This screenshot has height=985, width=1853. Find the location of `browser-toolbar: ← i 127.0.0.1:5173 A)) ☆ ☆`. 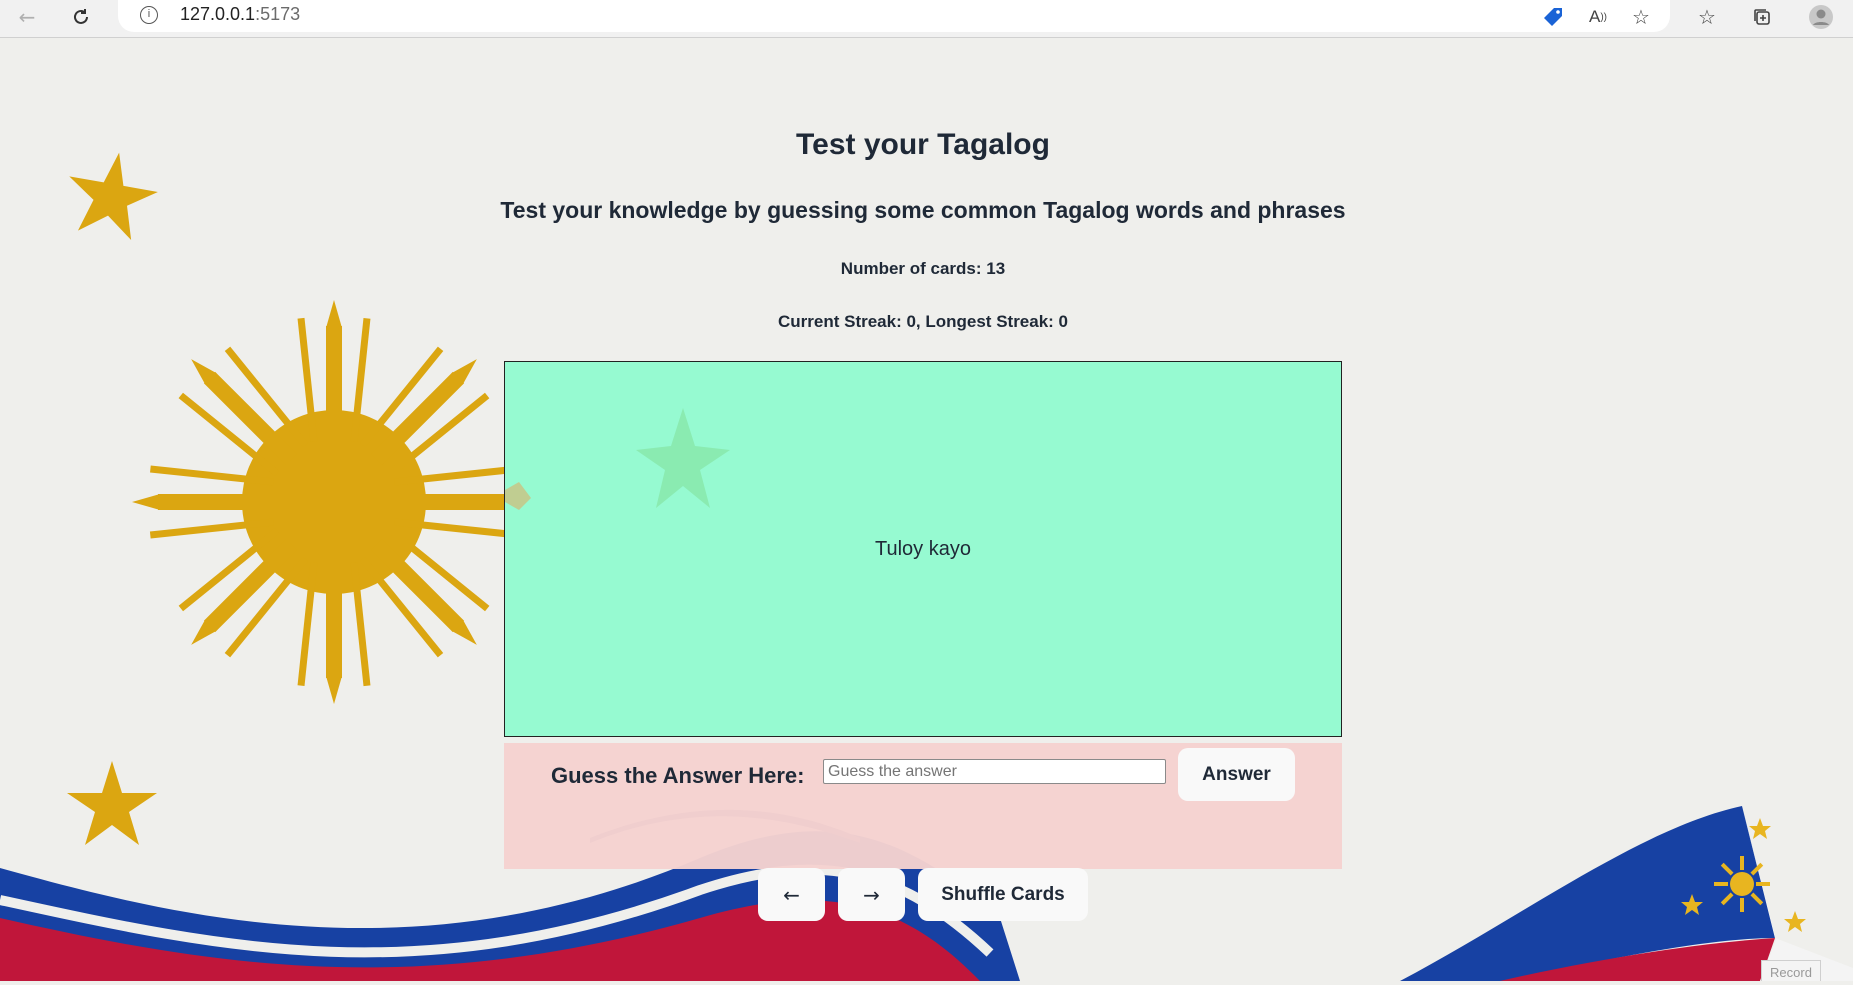

browser-toolbar: ← i 127.0.0.1:5173 A)) ☆ ☆ is located at coordinates (926, 19).